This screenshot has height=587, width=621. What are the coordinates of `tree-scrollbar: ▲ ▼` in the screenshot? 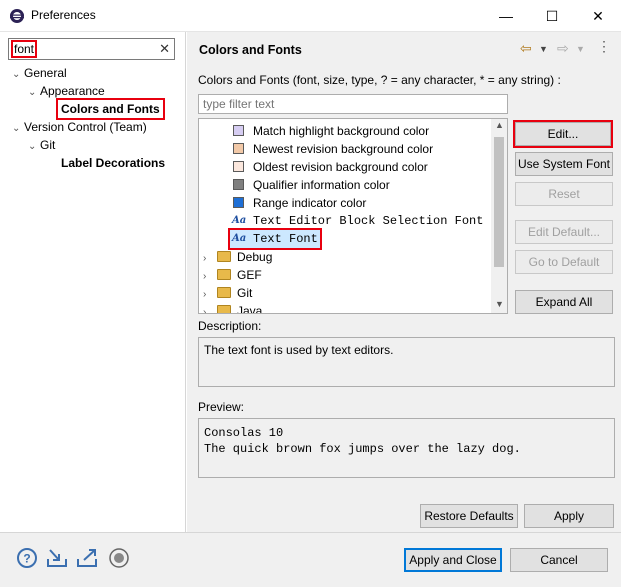 It's located at (499, 216).